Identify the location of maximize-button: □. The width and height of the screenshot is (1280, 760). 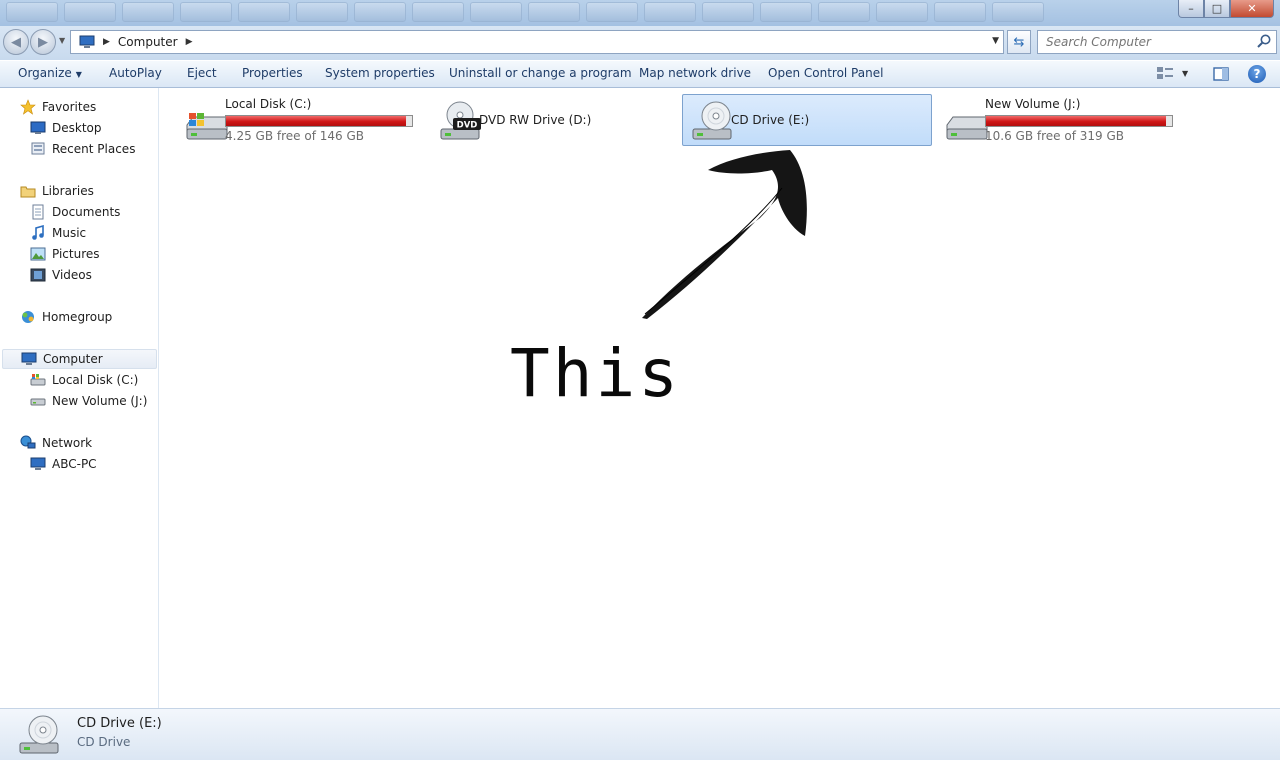
(1217, 9).